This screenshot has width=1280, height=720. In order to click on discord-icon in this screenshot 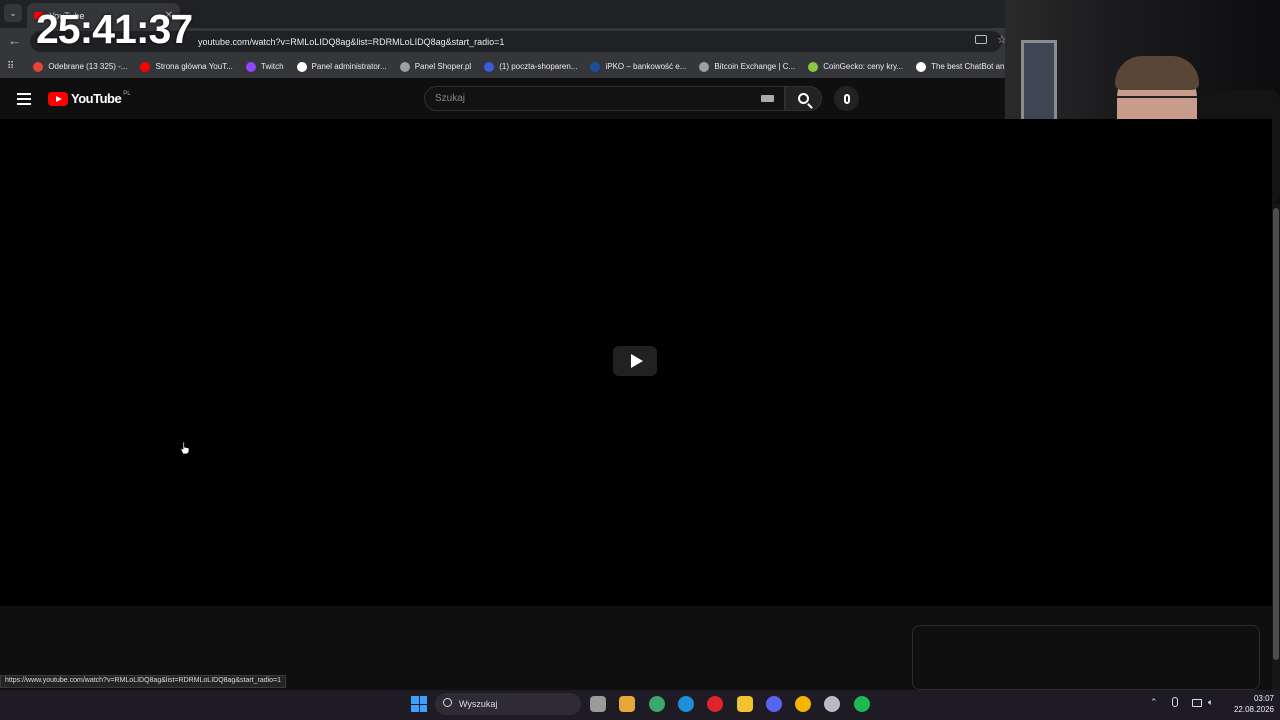, I will do `click(774, 704)`.